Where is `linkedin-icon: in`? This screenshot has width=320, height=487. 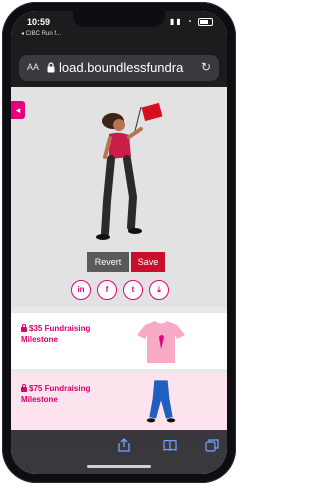
linkedin-icon: in is located at coordinates (81, 290).